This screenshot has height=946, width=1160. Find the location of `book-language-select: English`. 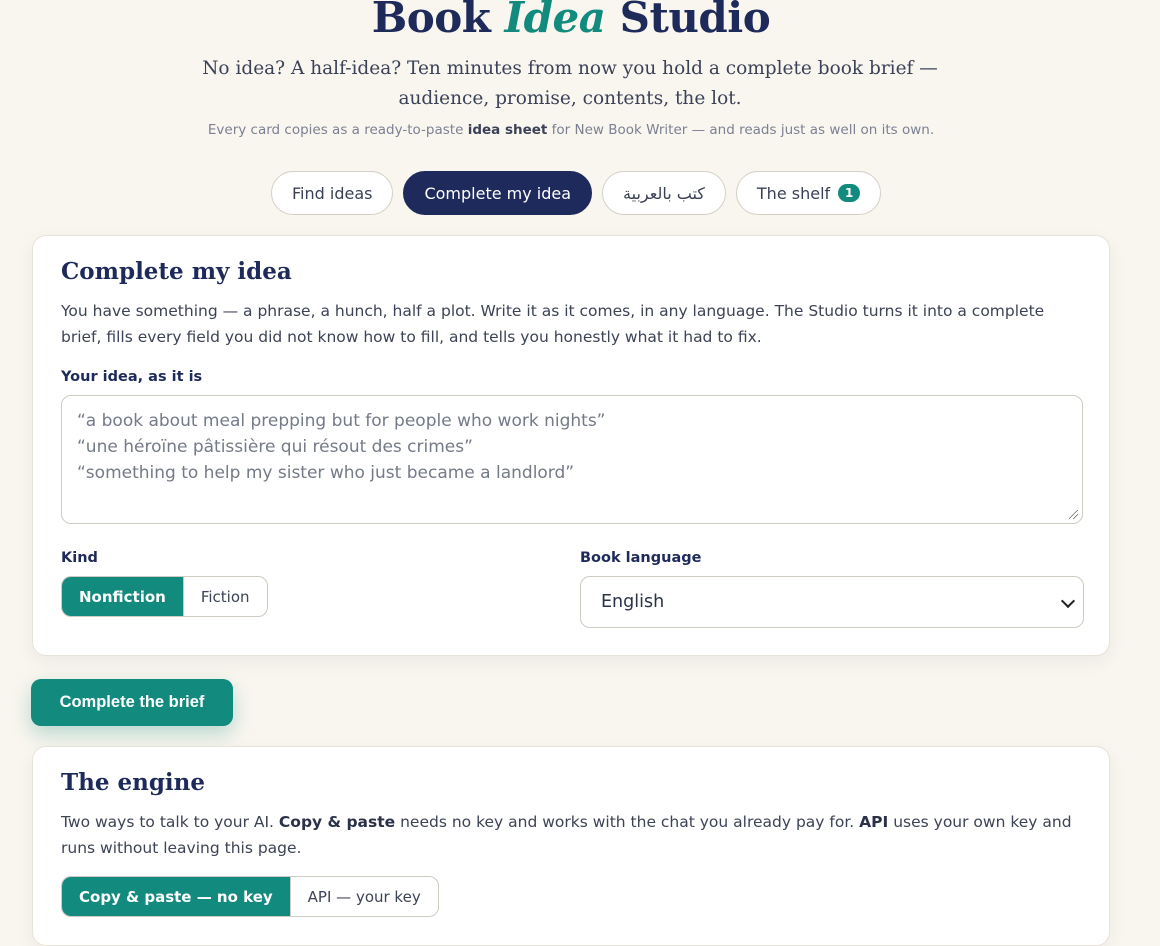

book-language-select: English is located at coordinates (832, 602).